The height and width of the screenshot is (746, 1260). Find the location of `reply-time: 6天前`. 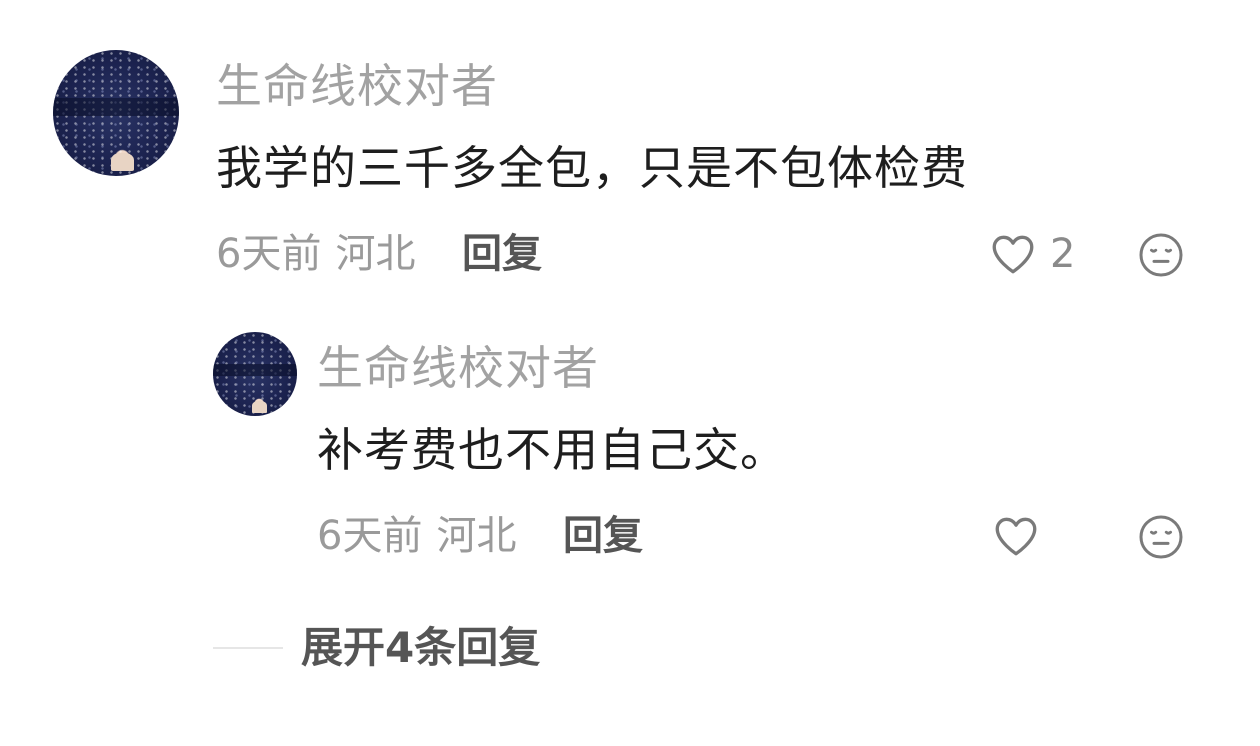

reply-time: 6天前 is located at coordinates (370, 536).